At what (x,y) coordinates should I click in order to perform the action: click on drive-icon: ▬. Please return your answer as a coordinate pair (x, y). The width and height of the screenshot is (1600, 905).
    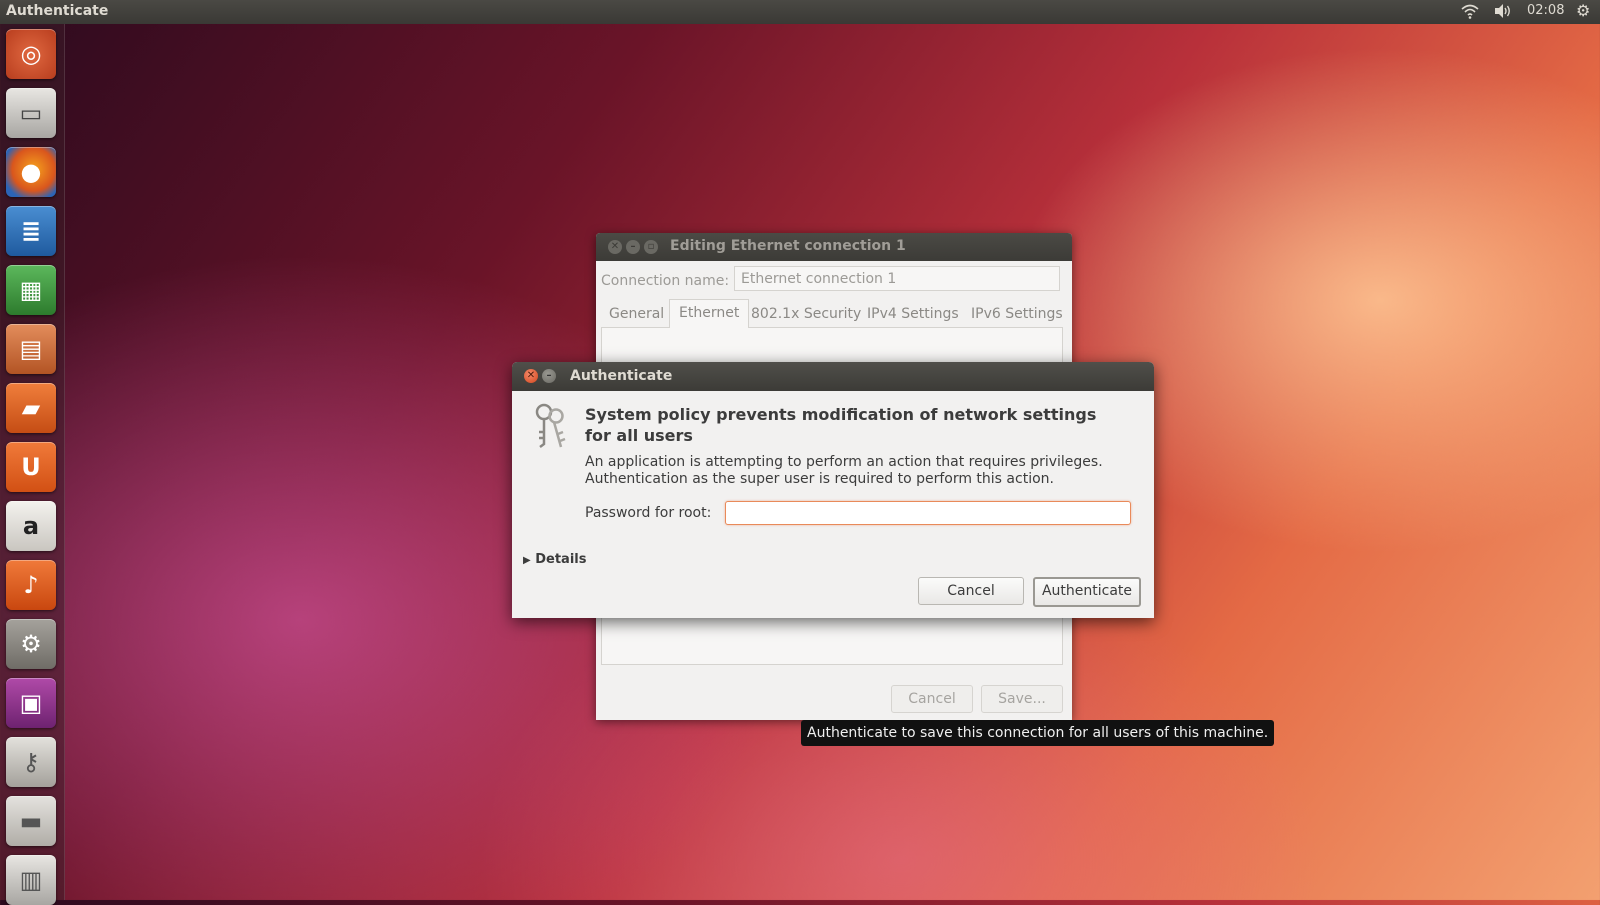
    Looking at the image, I should click on (31, 821).